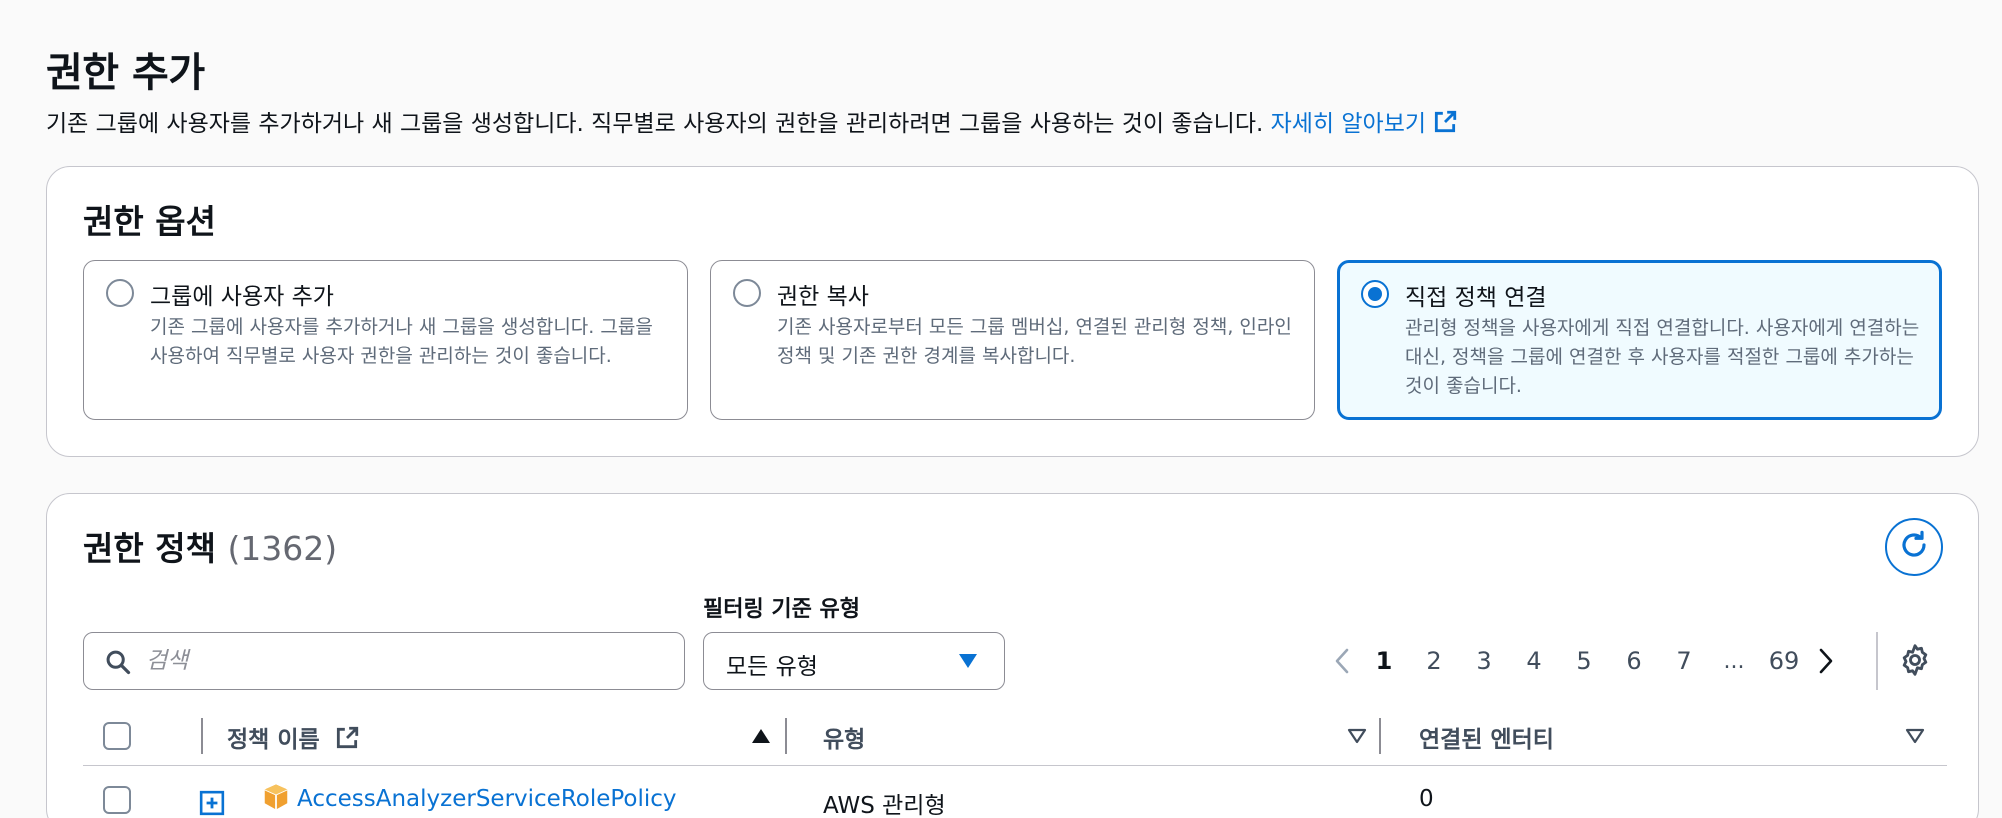 This screenshot has width=2002, height=818. I want to click on policy-type-cell: AWS 관리형, so click(884, 805).